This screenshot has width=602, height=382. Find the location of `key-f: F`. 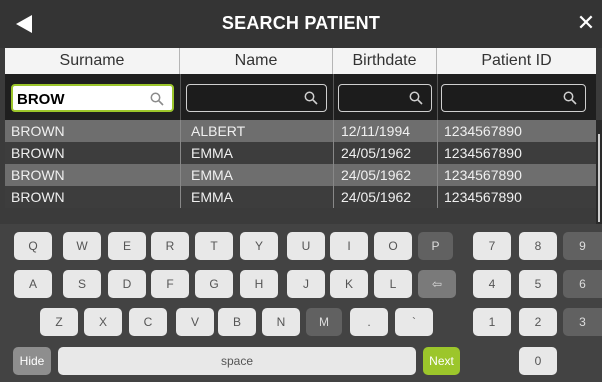

key-f: F is located at coordinates (170, 284).